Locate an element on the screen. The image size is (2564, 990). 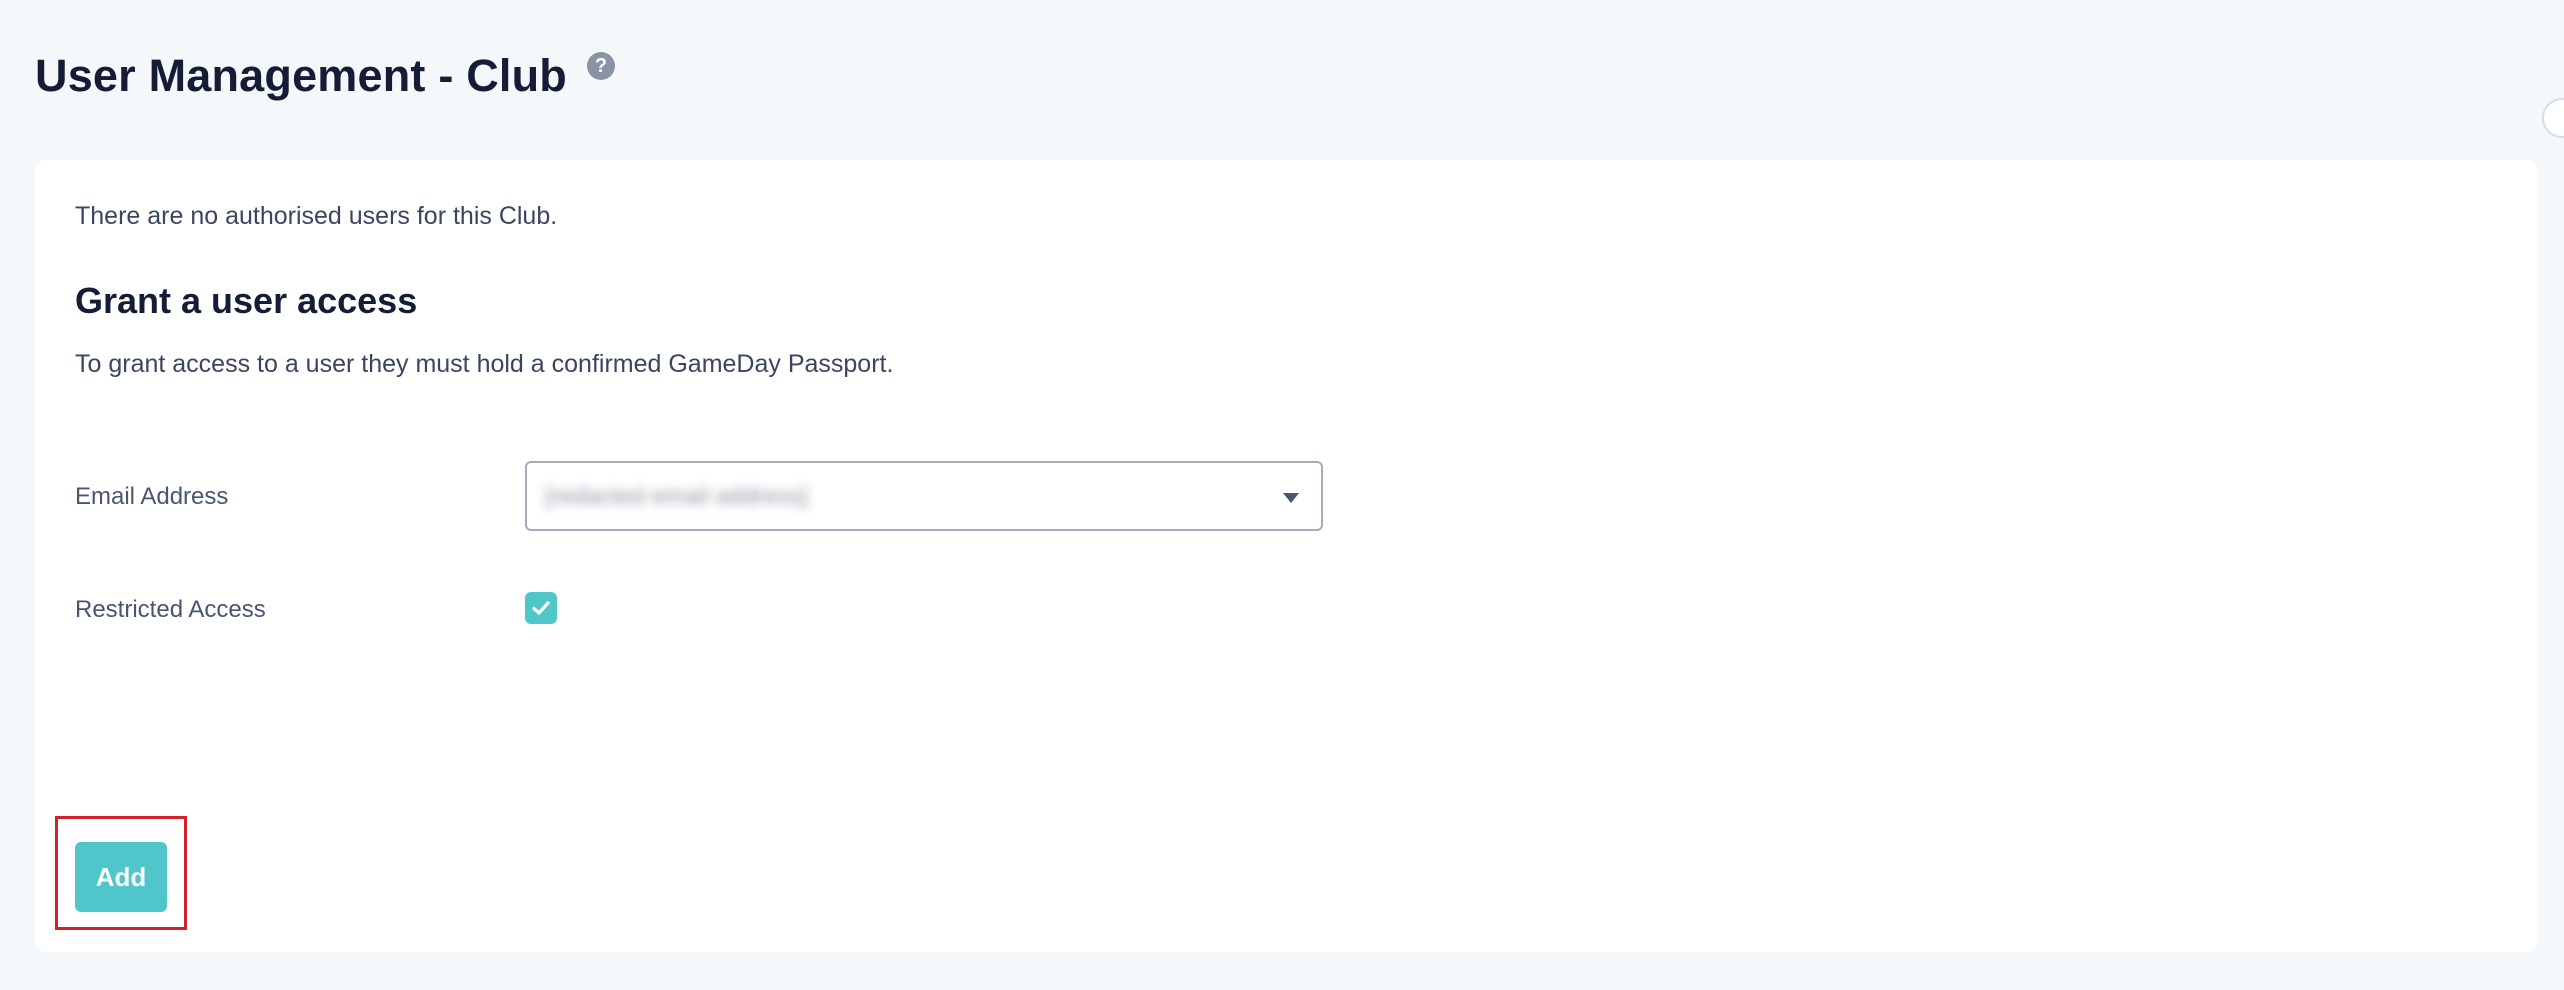
add-button: Add is located at coordinates (121, 877).